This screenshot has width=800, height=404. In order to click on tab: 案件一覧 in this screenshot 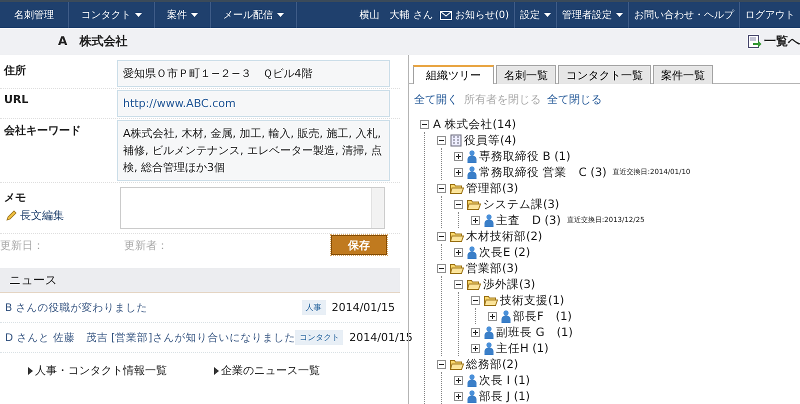, I will do `click(683, 74)`.